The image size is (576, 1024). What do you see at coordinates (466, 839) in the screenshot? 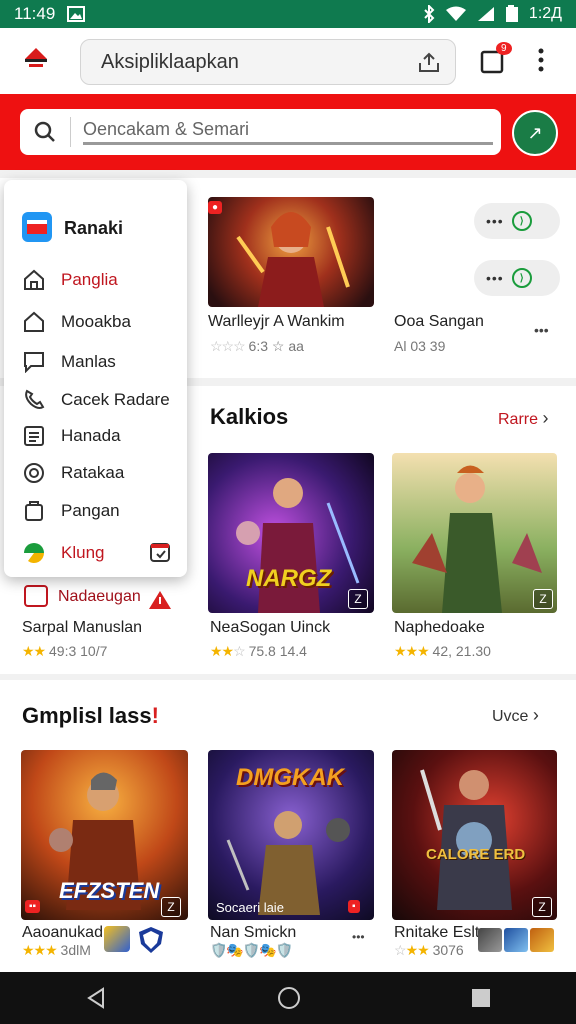
I see `game-artwork` at bounding box center [466, 839].